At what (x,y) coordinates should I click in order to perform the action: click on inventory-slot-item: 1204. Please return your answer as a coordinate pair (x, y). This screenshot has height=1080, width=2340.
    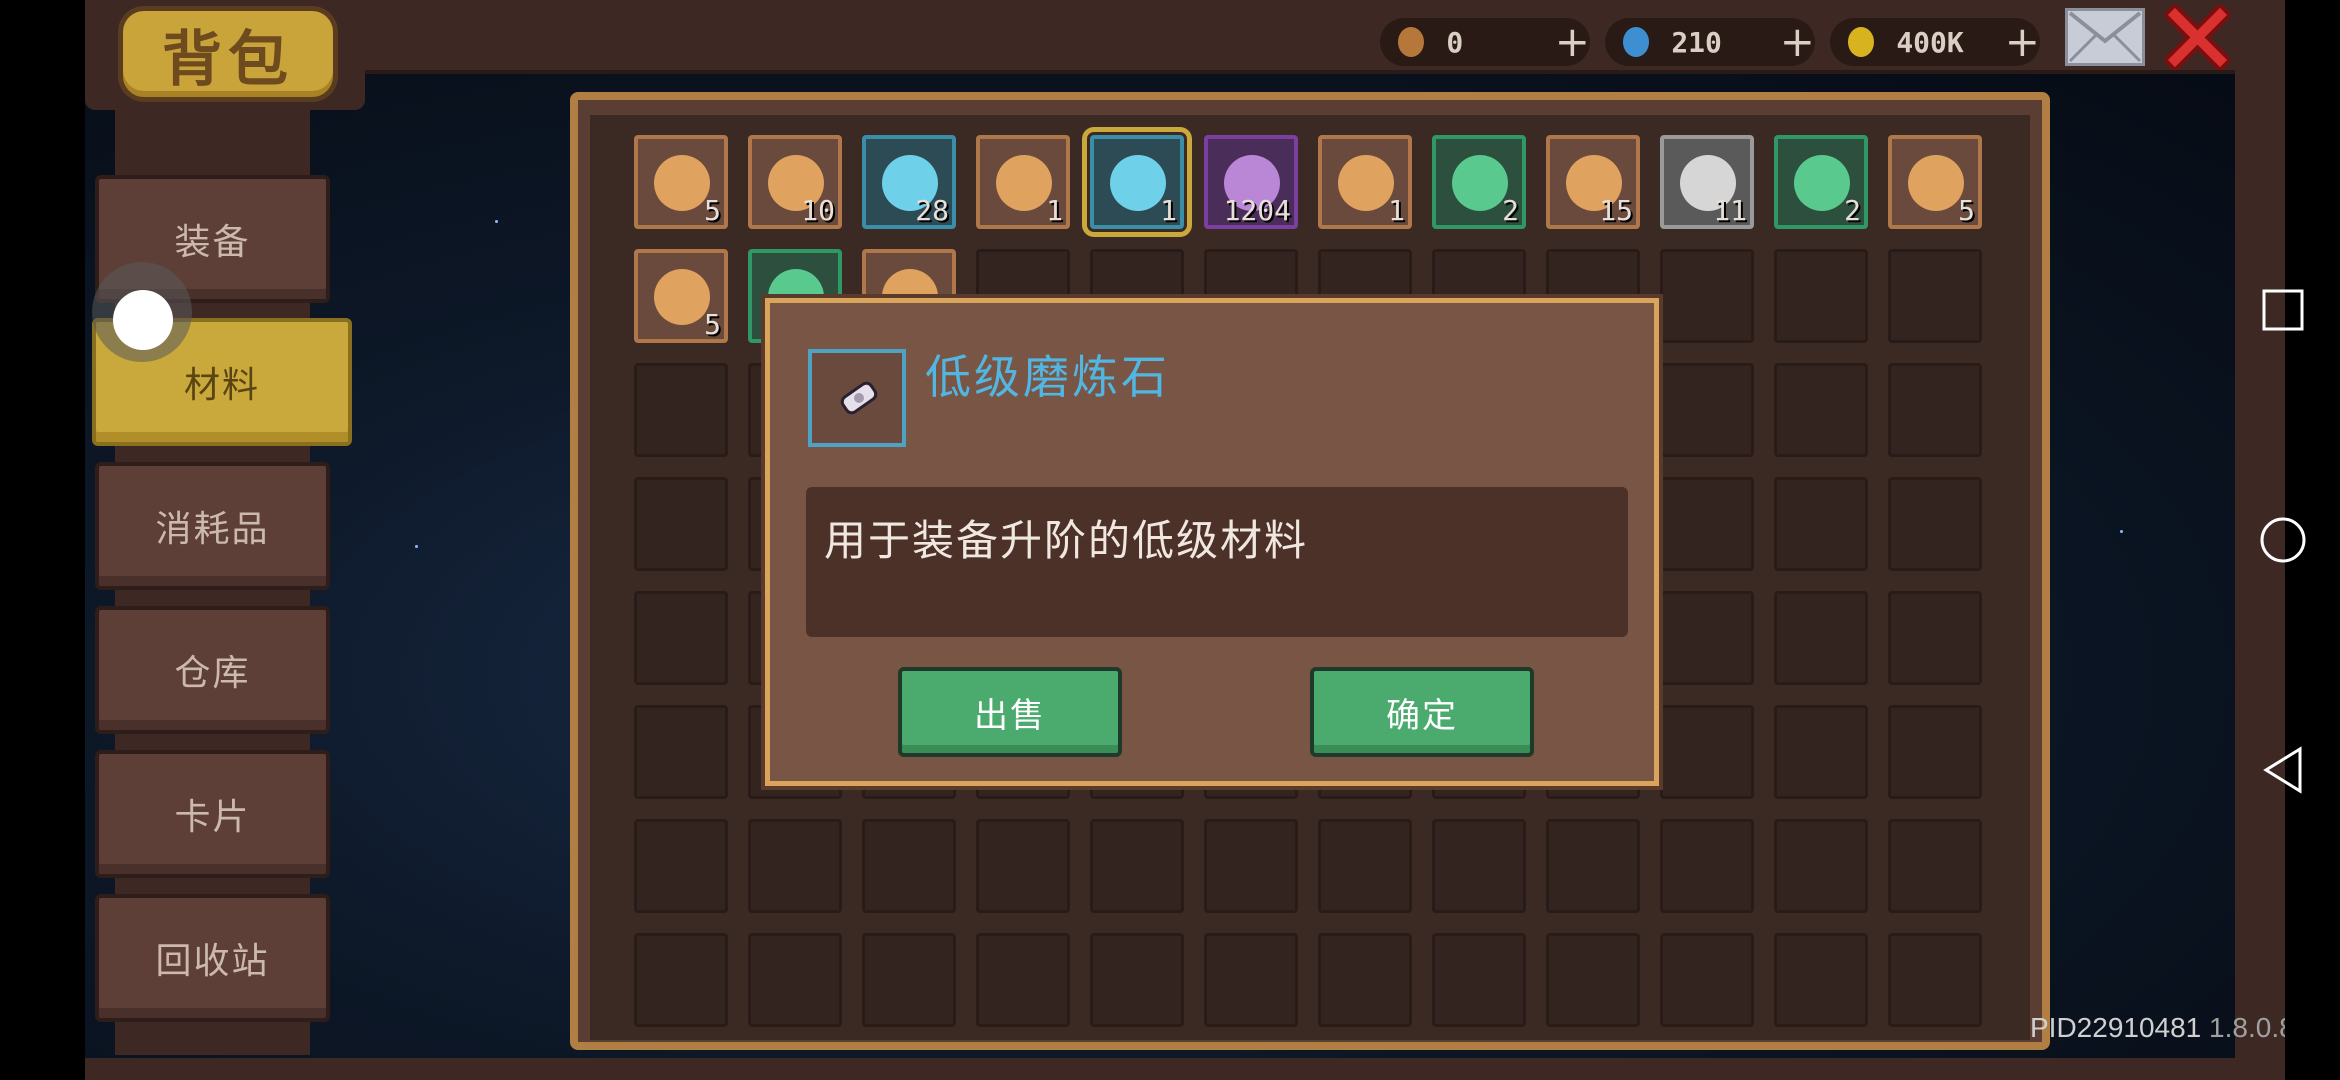
    Looking at the image, I should click on (1251, 182).